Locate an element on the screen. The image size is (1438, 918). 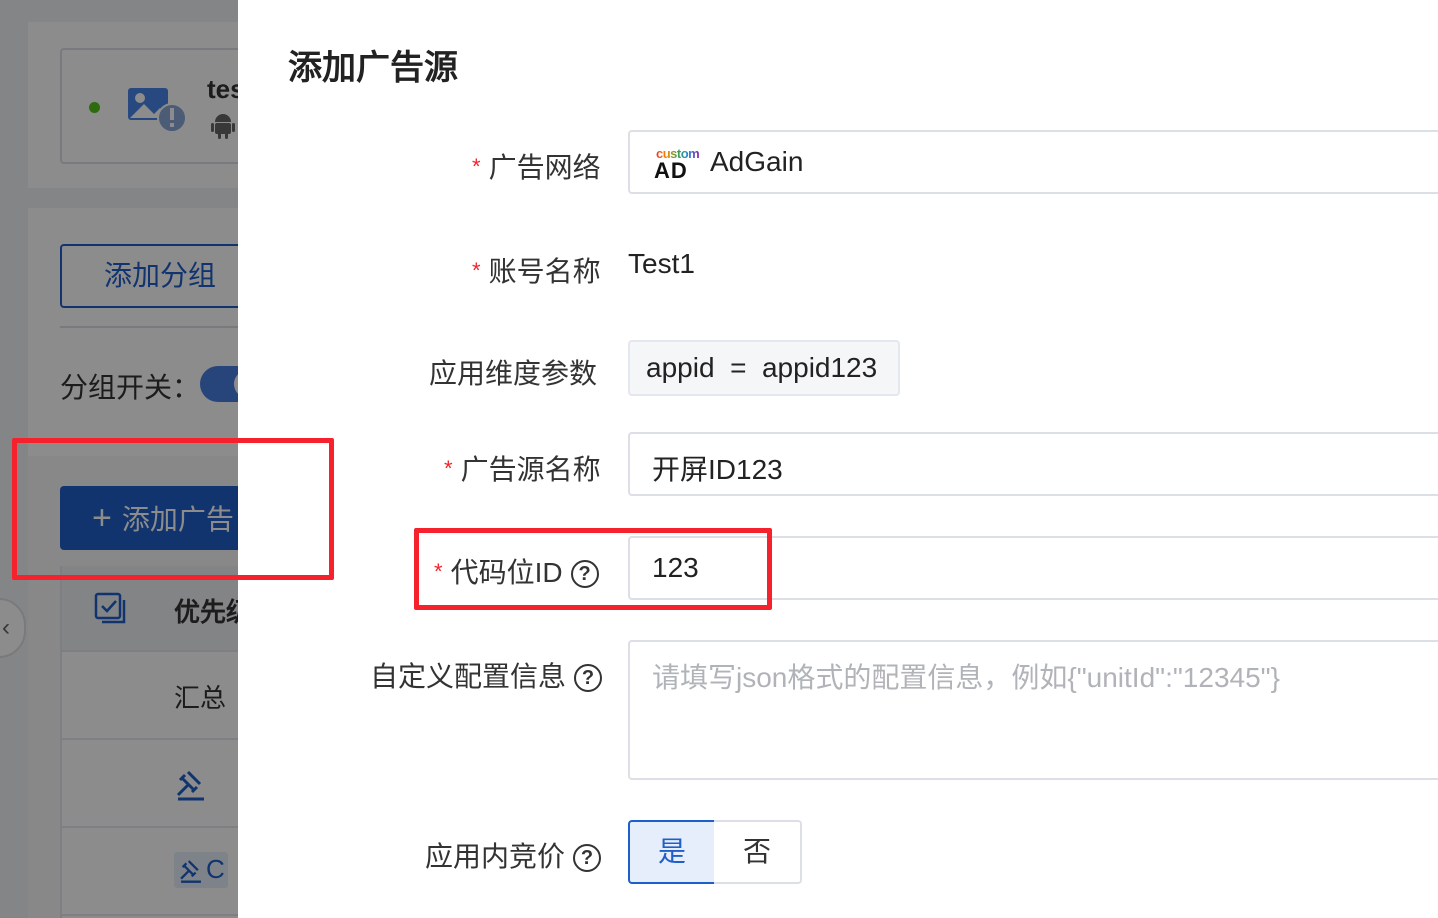
source-name-value: 开屏ID123 is located at coordinates (717, 469).